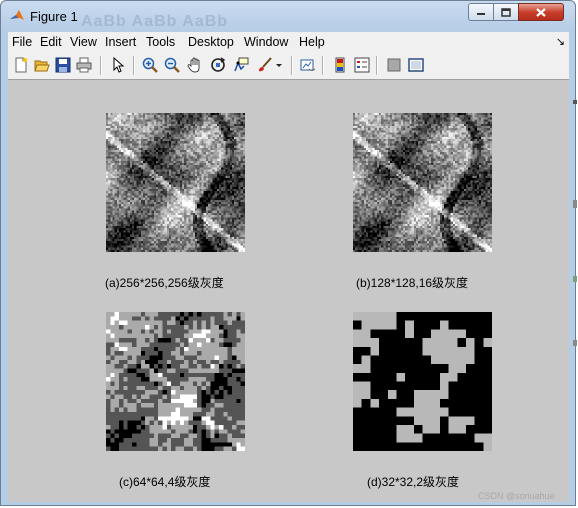 The height and width of the screenshot is (508, 578). What do you see at coordinates (265, 65) in the screenshot?
I see `brush-icon` at bounding box center [265, 65].